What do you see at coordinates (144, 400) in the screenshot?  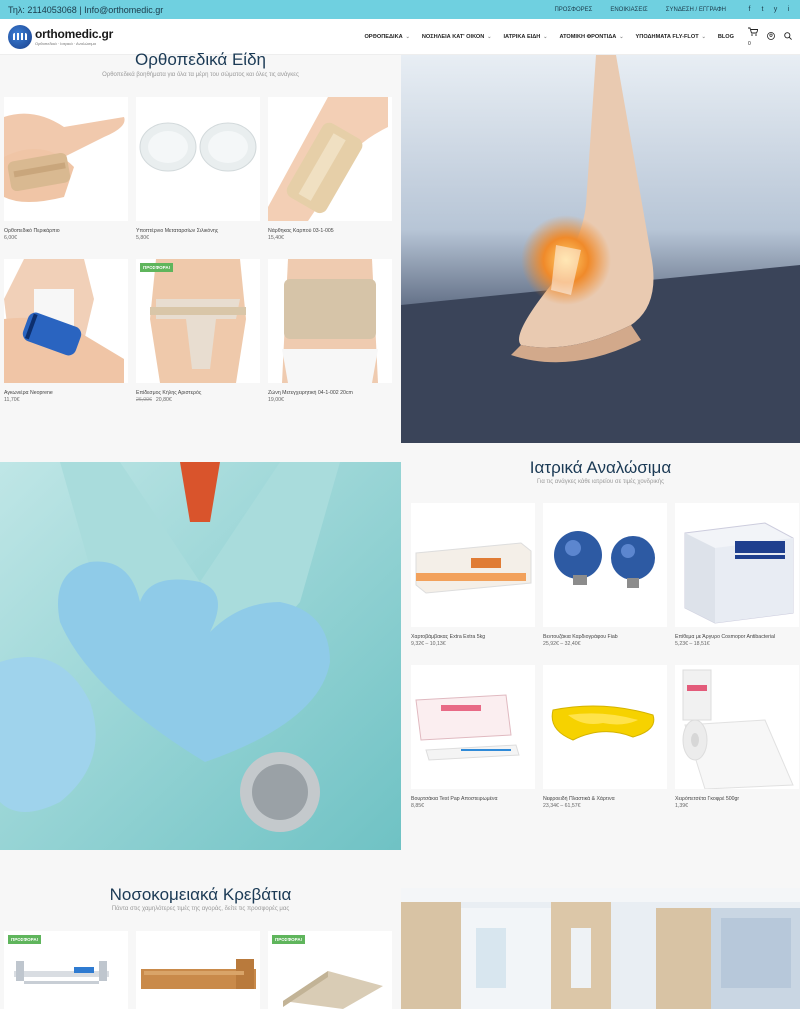 I see `old-price: 26,00€` at bounding box center [144, 400].